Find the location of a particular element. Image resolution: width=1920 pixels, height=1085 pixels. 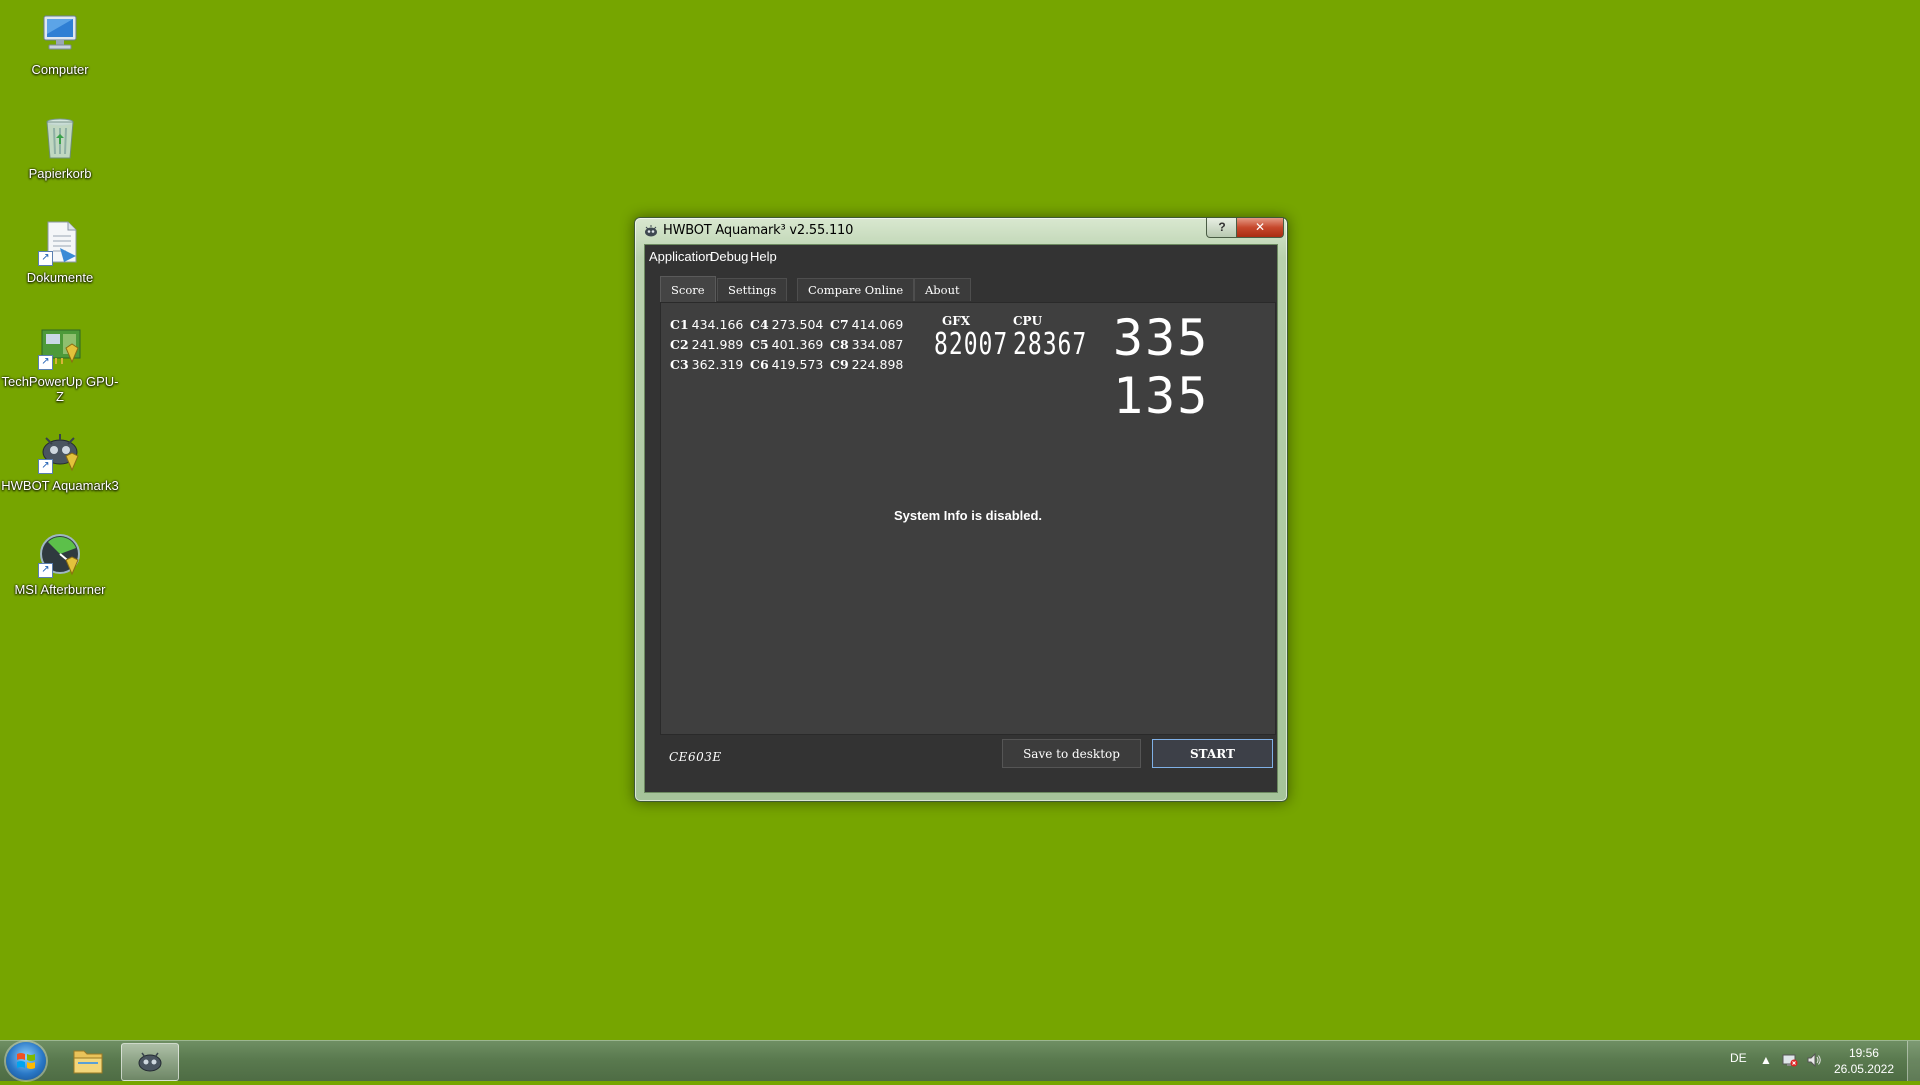

desktop-icon-computer: Computer is located at coordinates (60, 39).